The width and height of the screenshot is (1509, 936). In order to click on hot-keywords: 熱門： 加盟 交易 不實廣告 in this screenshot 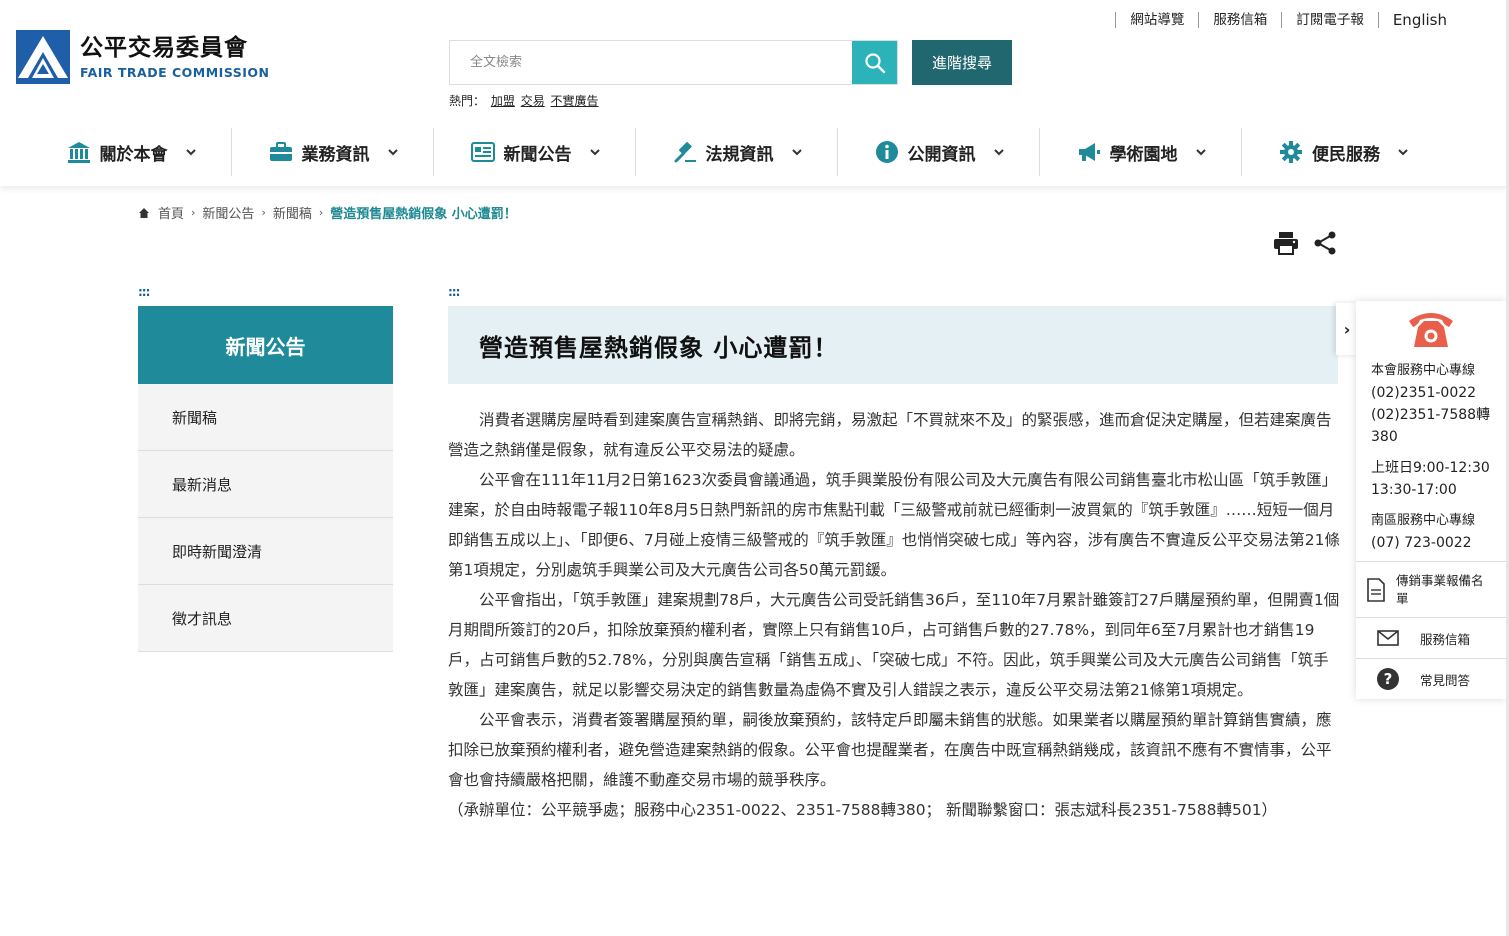, I will do `click(524, 100)`.